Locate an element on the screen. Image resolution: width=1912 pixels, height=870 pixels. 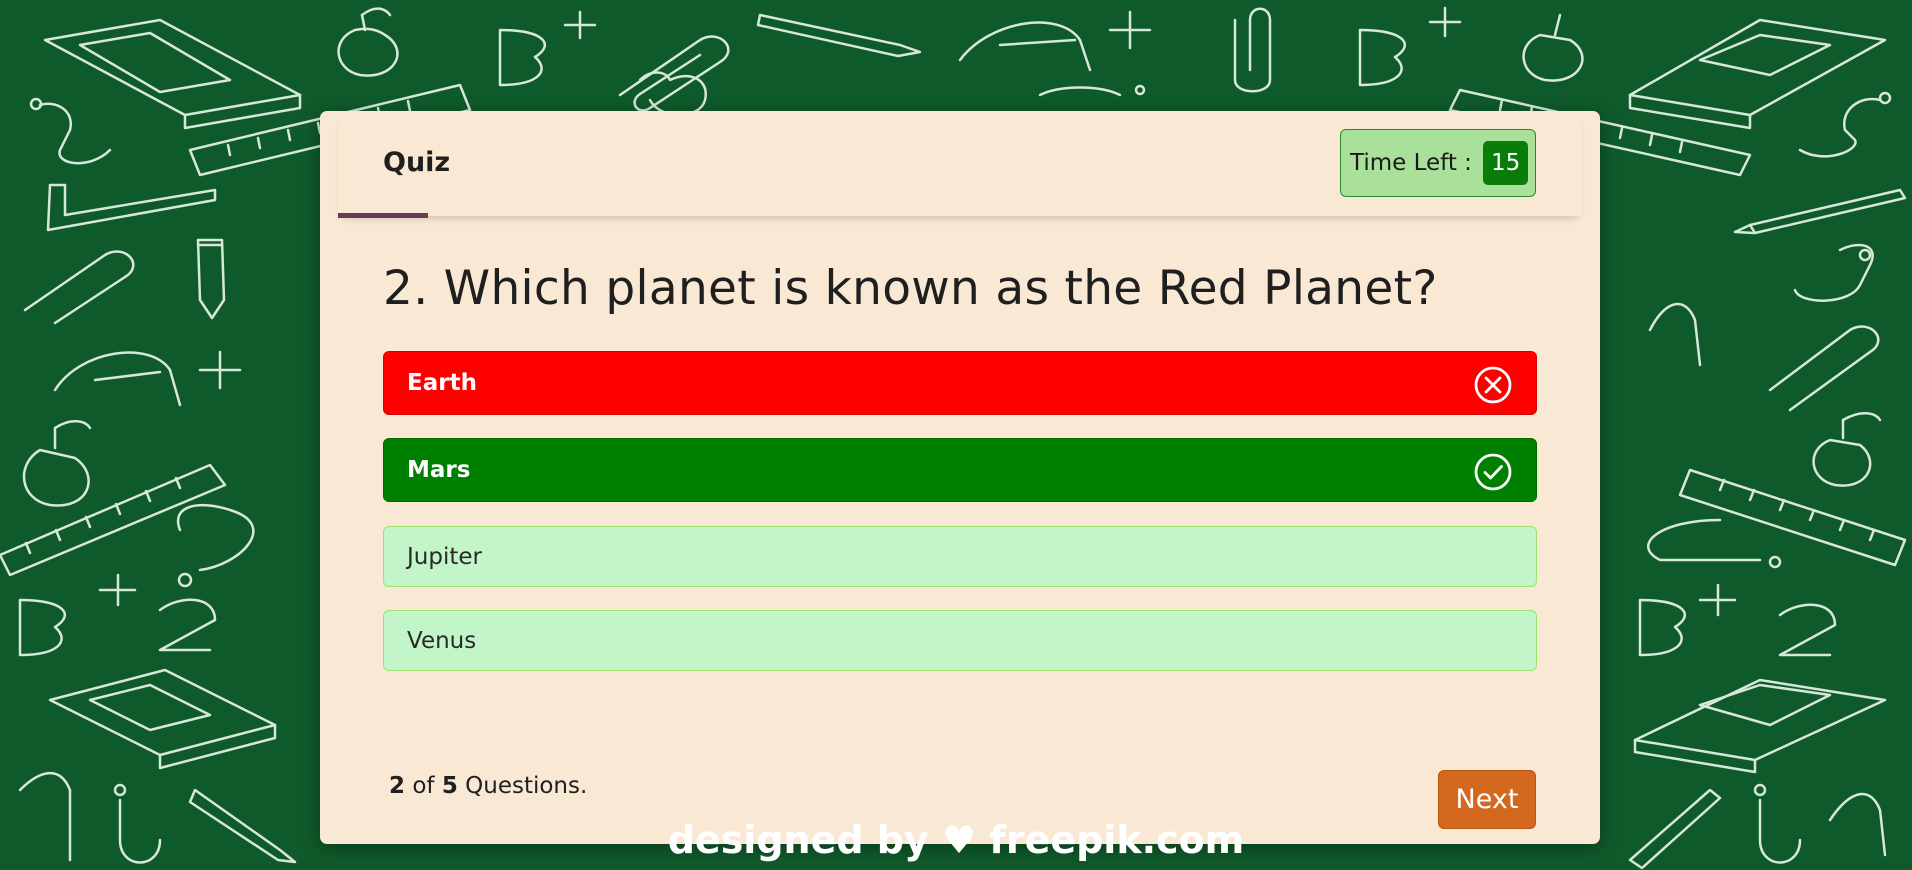
option-label: Earth is located at coordinates (442, 383).